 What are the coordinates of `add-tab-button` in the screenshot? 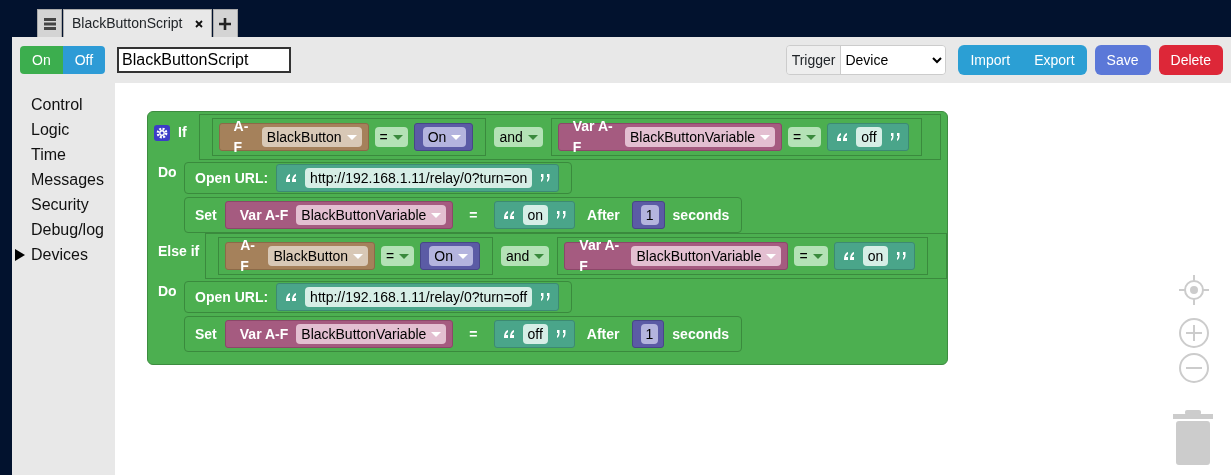 It's located at (225, 23).